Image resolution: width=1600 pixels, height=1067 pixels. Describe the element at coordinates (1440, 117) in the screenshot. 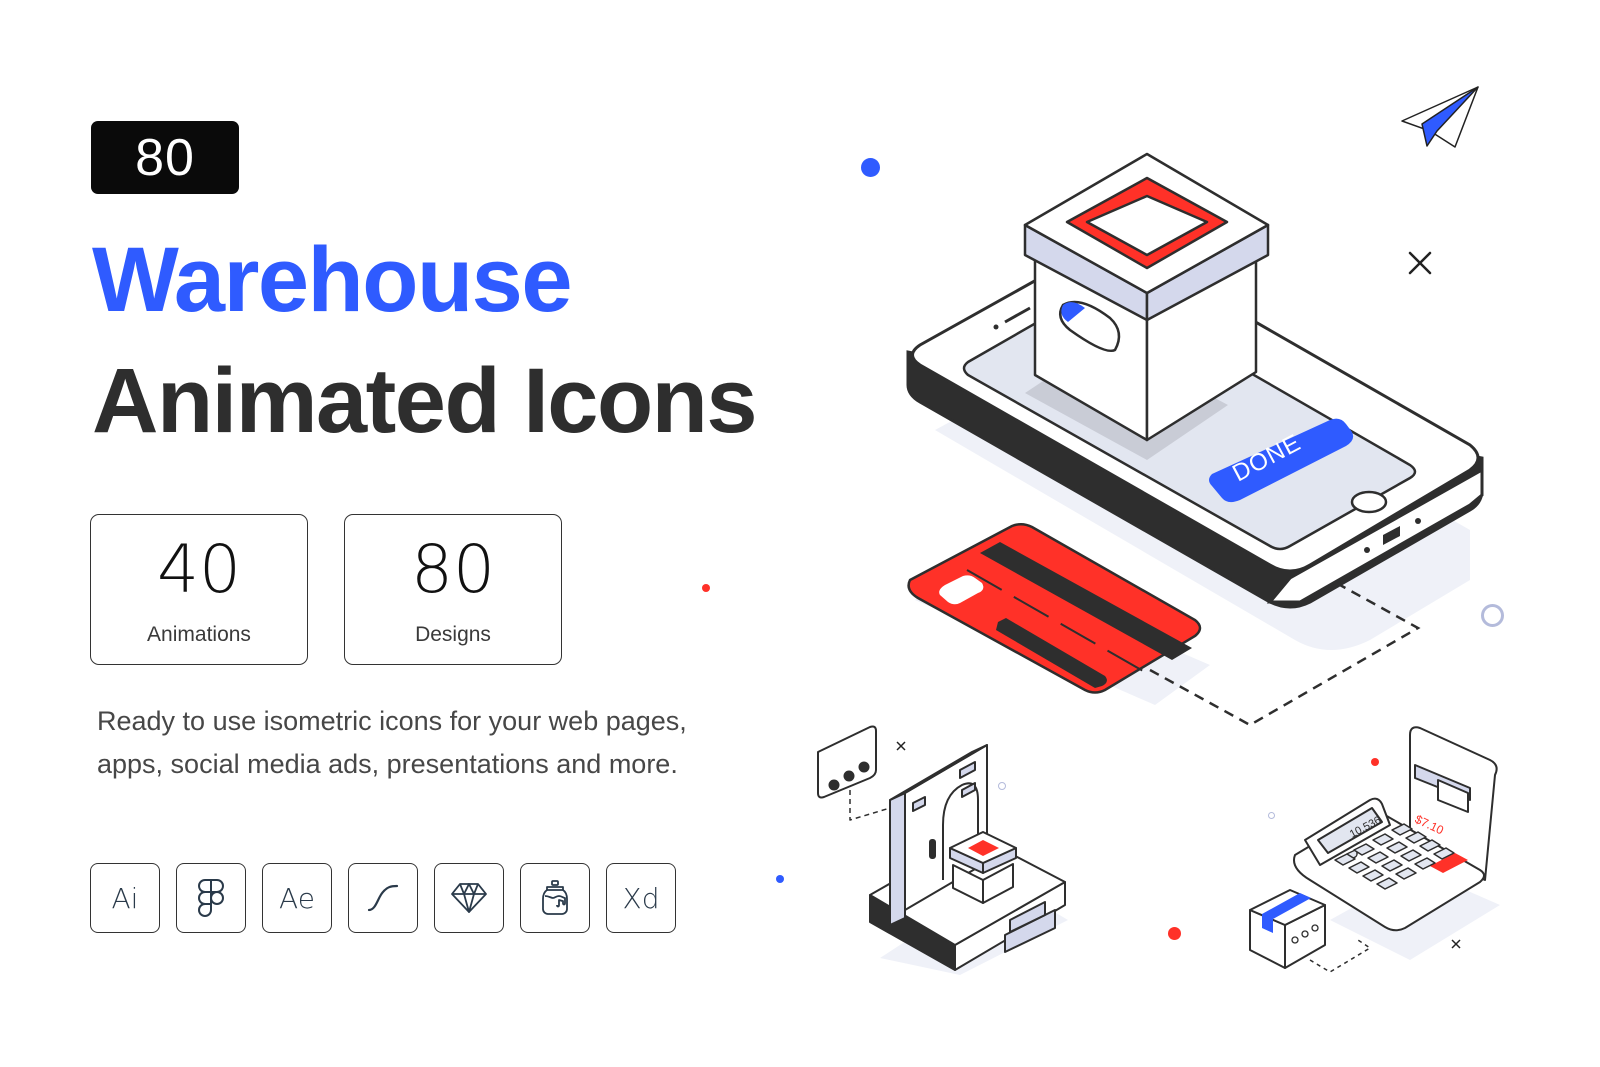

I see `paper-plane-icon` at that location.